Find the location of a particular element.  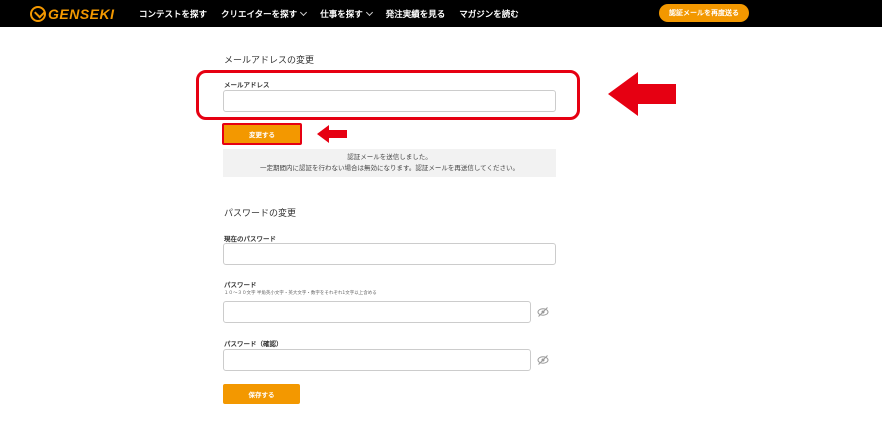

nav-item-jobs: 仕事を探す is located at coordinates (346, 14).